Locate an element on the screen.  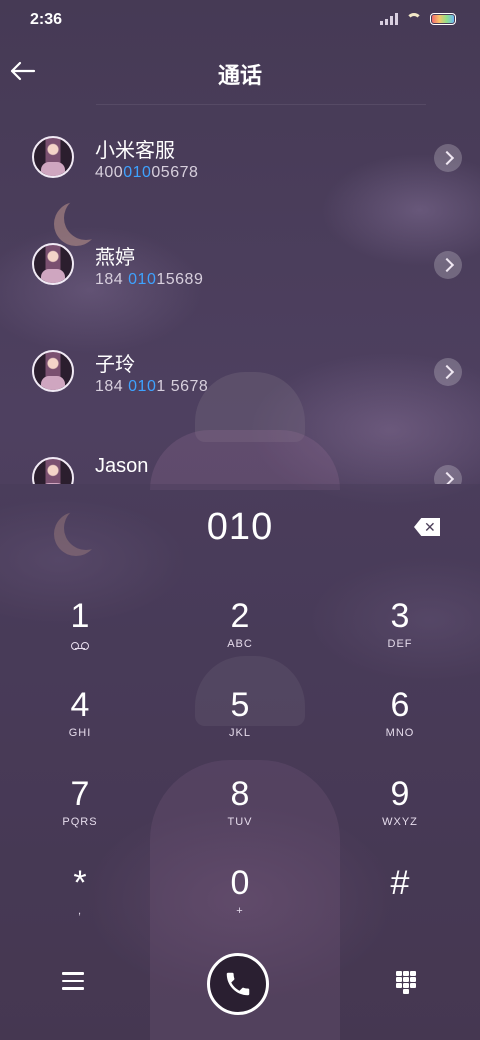
dial-key-8: 8 TUV is located at coordinates (240, 814).